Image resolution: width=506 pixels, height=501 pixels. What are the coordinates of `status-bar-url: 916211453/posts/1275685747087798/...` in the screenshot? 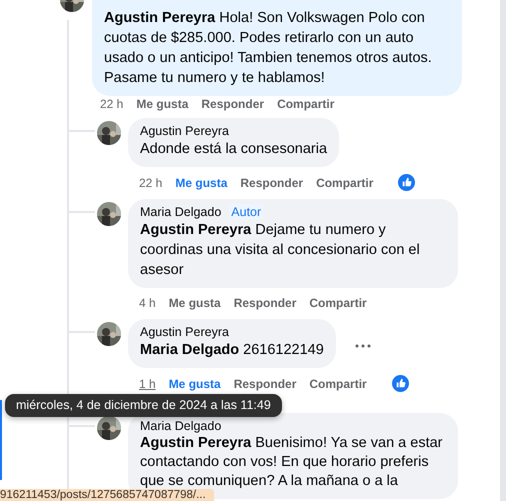 It's located at (107, 495).